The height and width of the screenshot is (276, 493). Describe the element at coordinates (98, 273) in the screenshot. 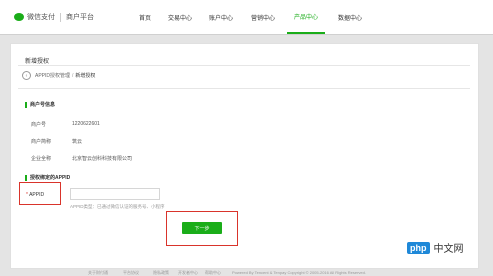

I see `footer-link: 关于财付通` at that location.